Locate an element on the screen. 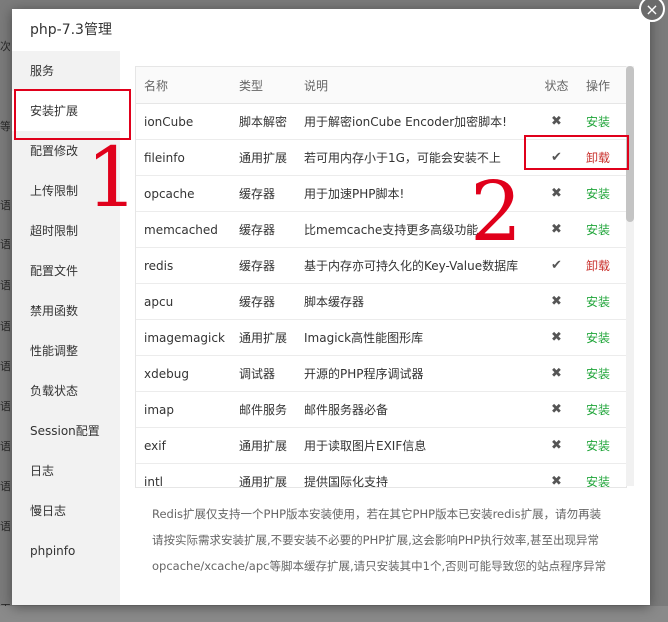 The image size is (668, 622). status-check-icon: ✔ is located at coordinates (556, 265).